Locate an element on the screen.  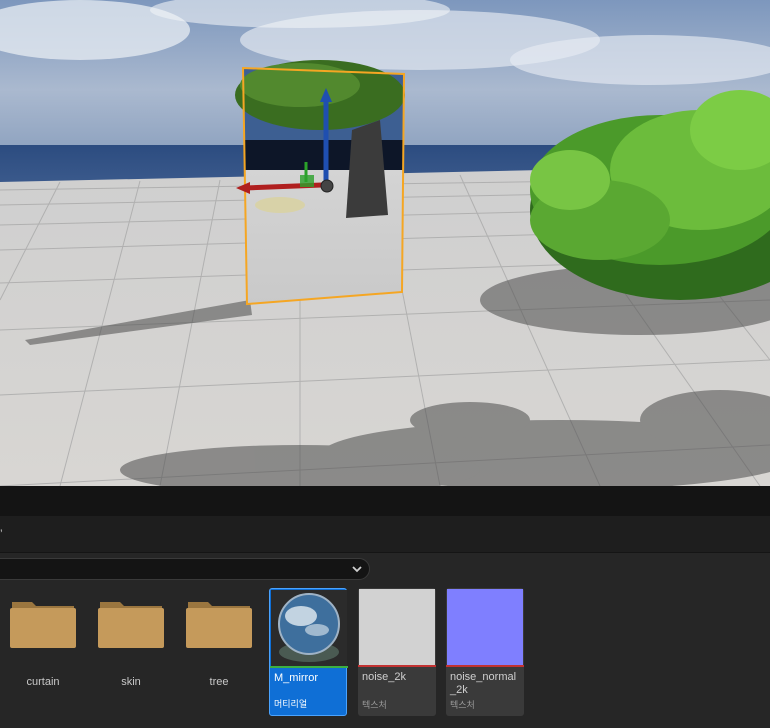
panel-divider is located at coordinates (385, 501).